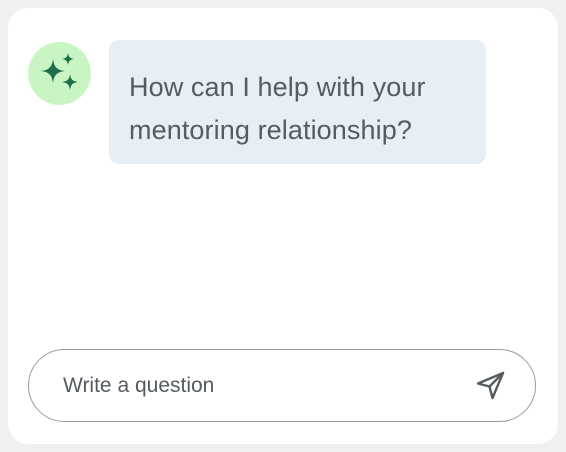 Image resolution: width=566 pixels, height=452 pixels. I want to click on question-composer, so click(282, 385).